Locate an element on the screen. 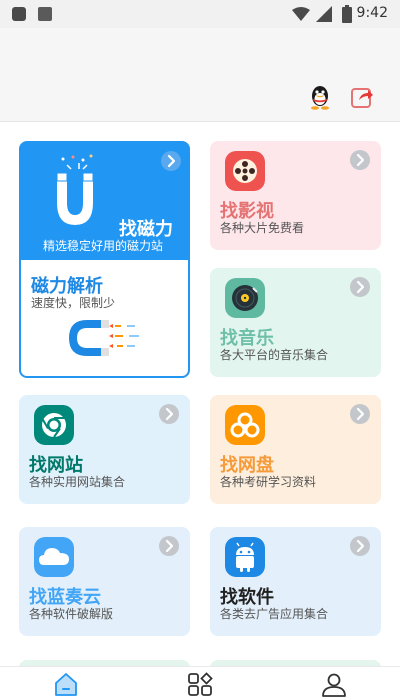 Image resolution: width=400 pixels, height=700 pixels. magnet-card-subtitle: 精选稳定好用的磁力站 is located at coordinates (103, 246).